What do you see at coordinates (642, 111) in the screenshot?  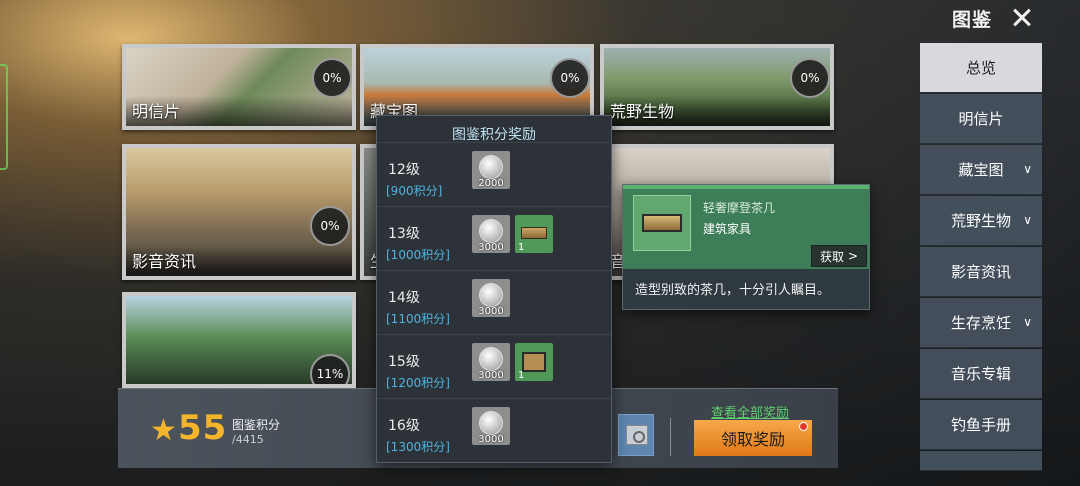 I see `card-label: 荒野生物` at bounding box center [642, 111].